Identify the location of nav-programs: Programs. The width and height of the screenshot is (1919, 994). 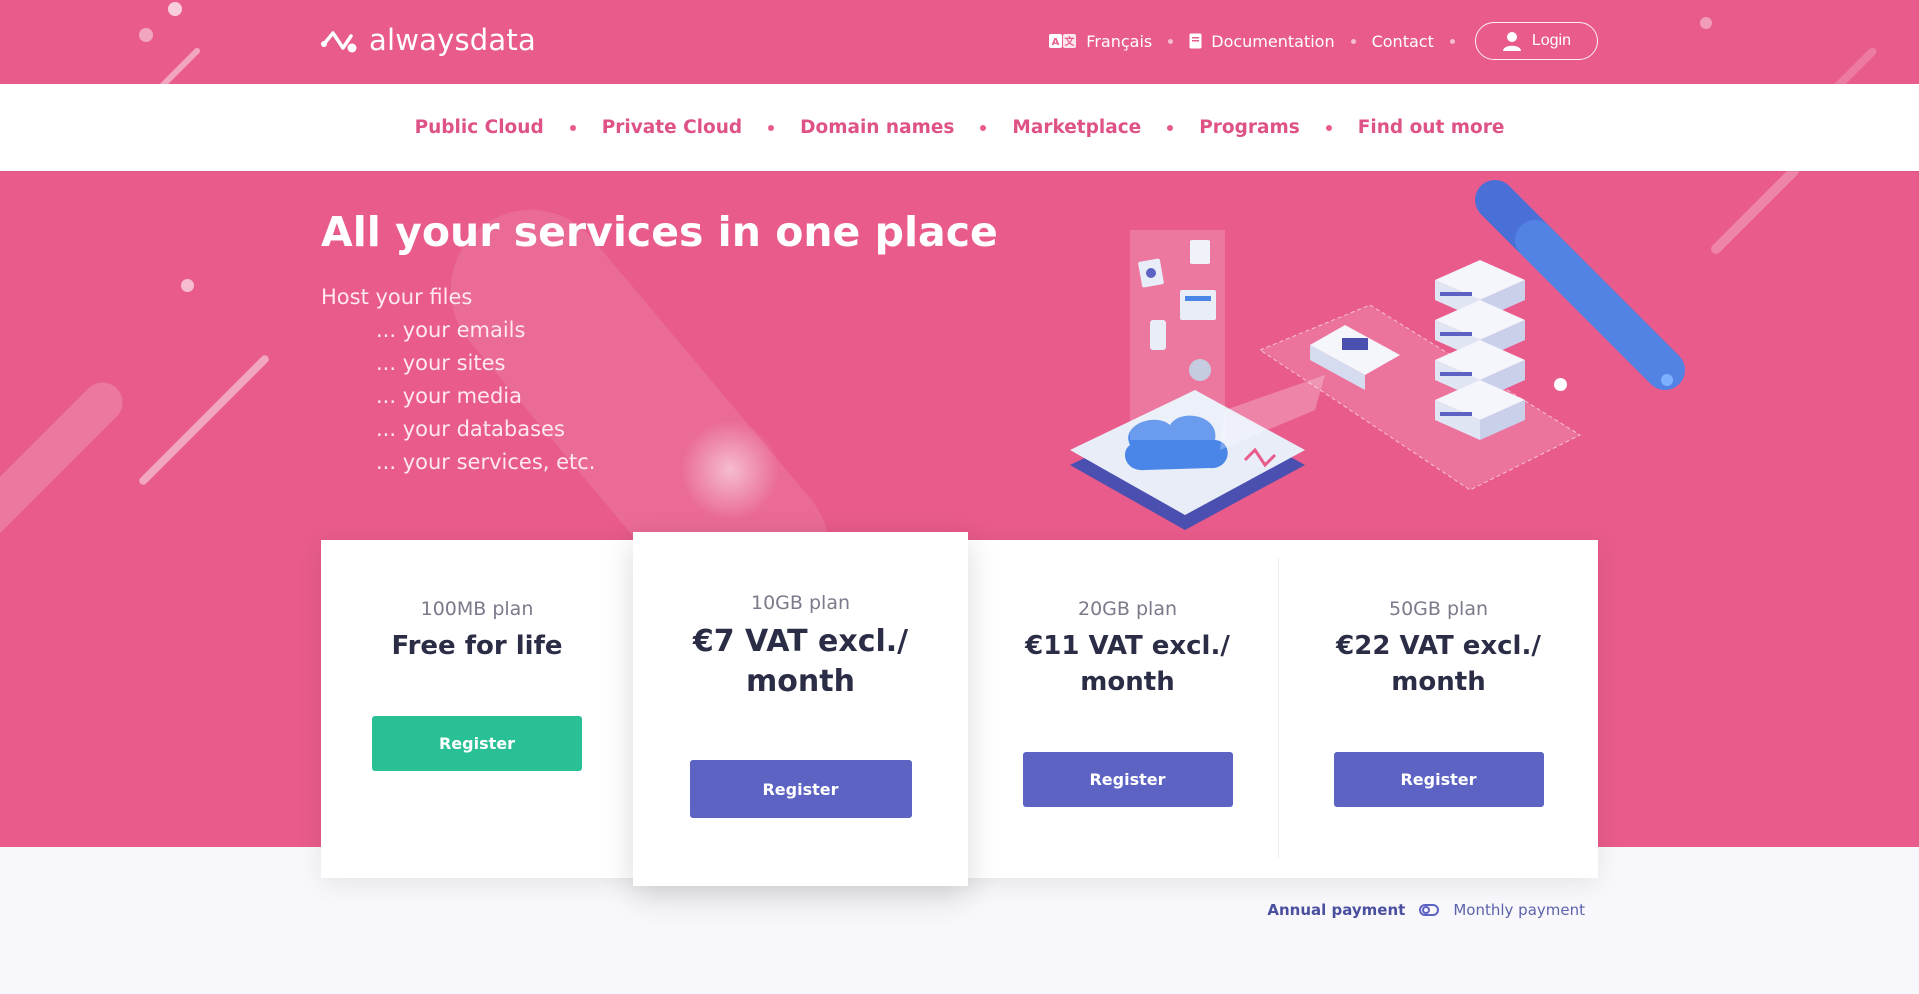
(1249, 127).